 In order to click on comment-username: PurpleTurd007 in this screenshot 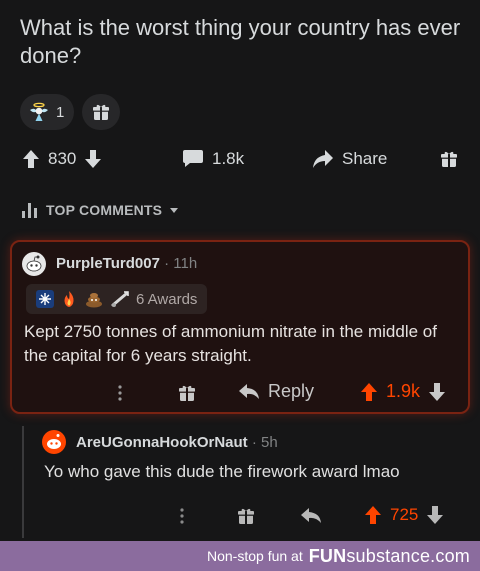, I will do `click(108, 263)`.